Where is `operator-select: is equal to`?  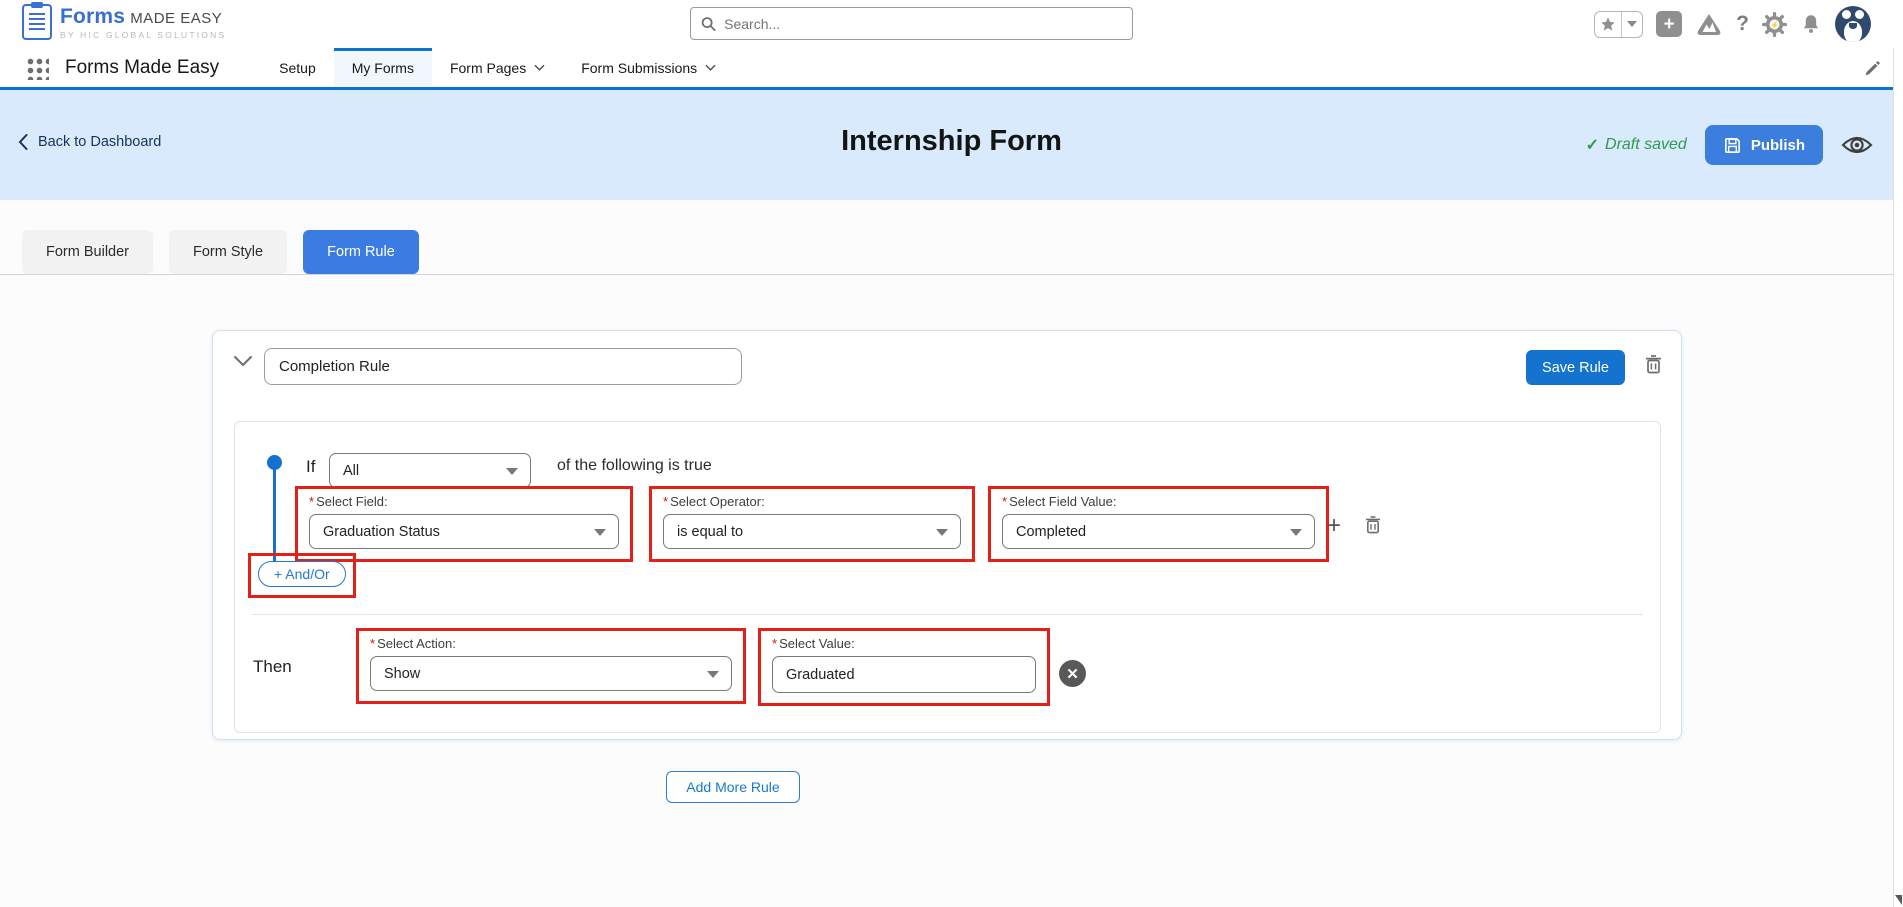 operator-select: is equal to is located at coordinates (812, 531).